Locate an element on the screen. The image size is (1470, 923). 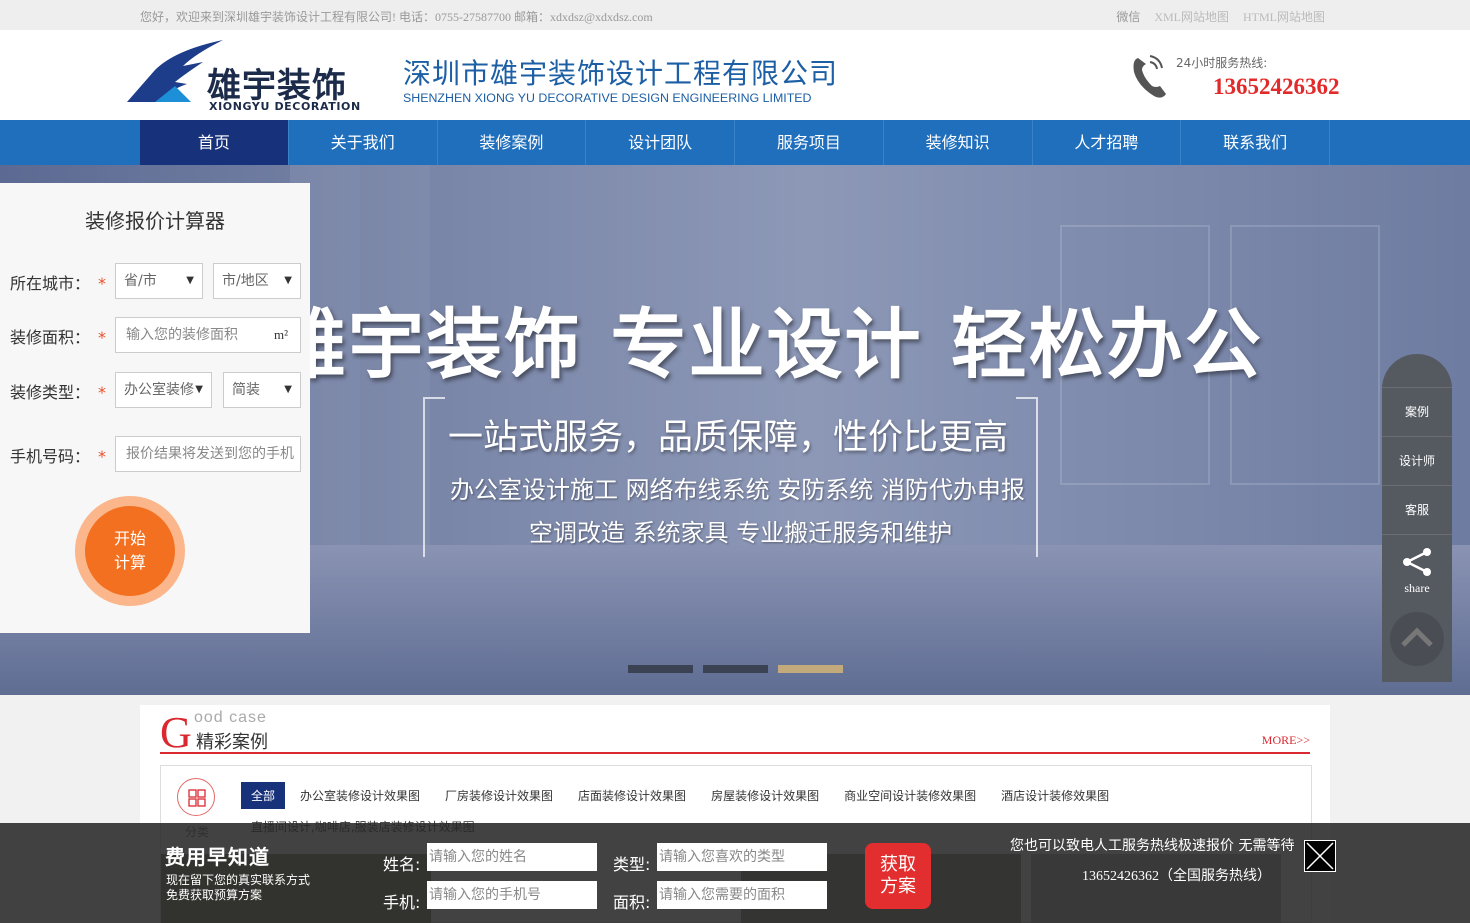
area-input: 请输入您需要的面积 is located at coordinates (742, 895).